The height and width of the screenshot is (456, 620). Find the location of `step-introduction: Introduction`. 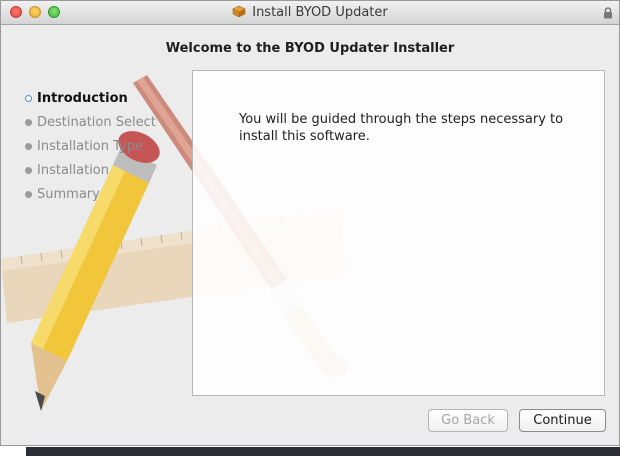

step-introduction: Introduction is located at coordinates (110, 103).